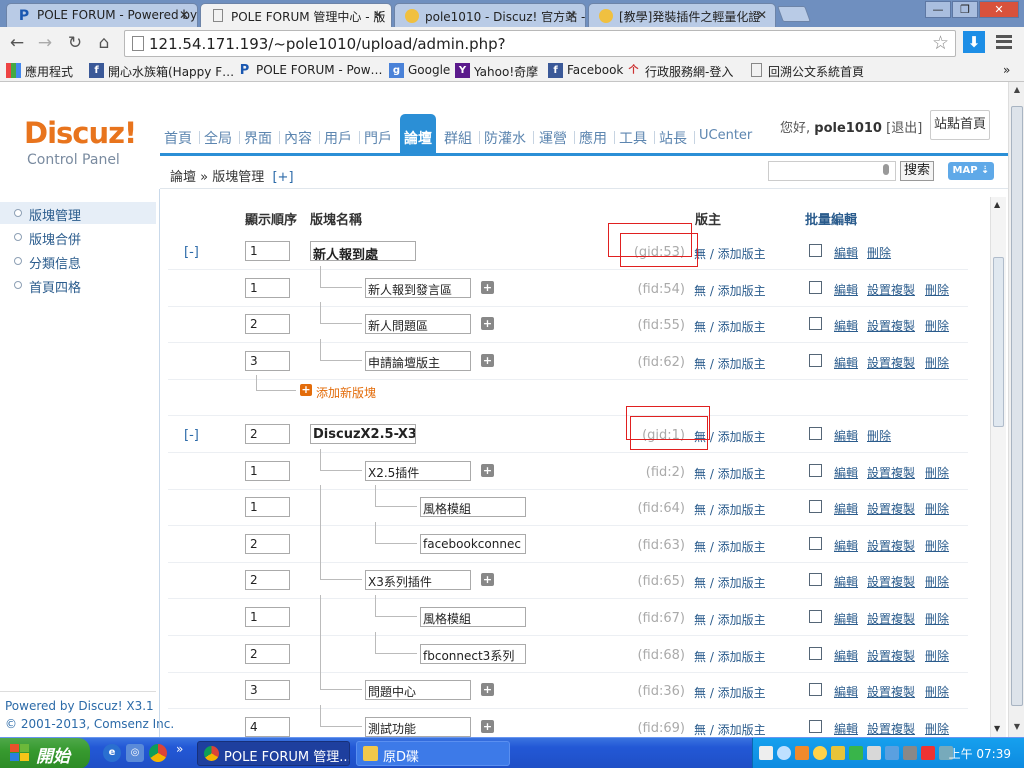 The image size is (1024, 768). What do you see at coordinates (910, 753) in the screenshot?
I see `tray-device-icon` at bounding box center [910, 753].